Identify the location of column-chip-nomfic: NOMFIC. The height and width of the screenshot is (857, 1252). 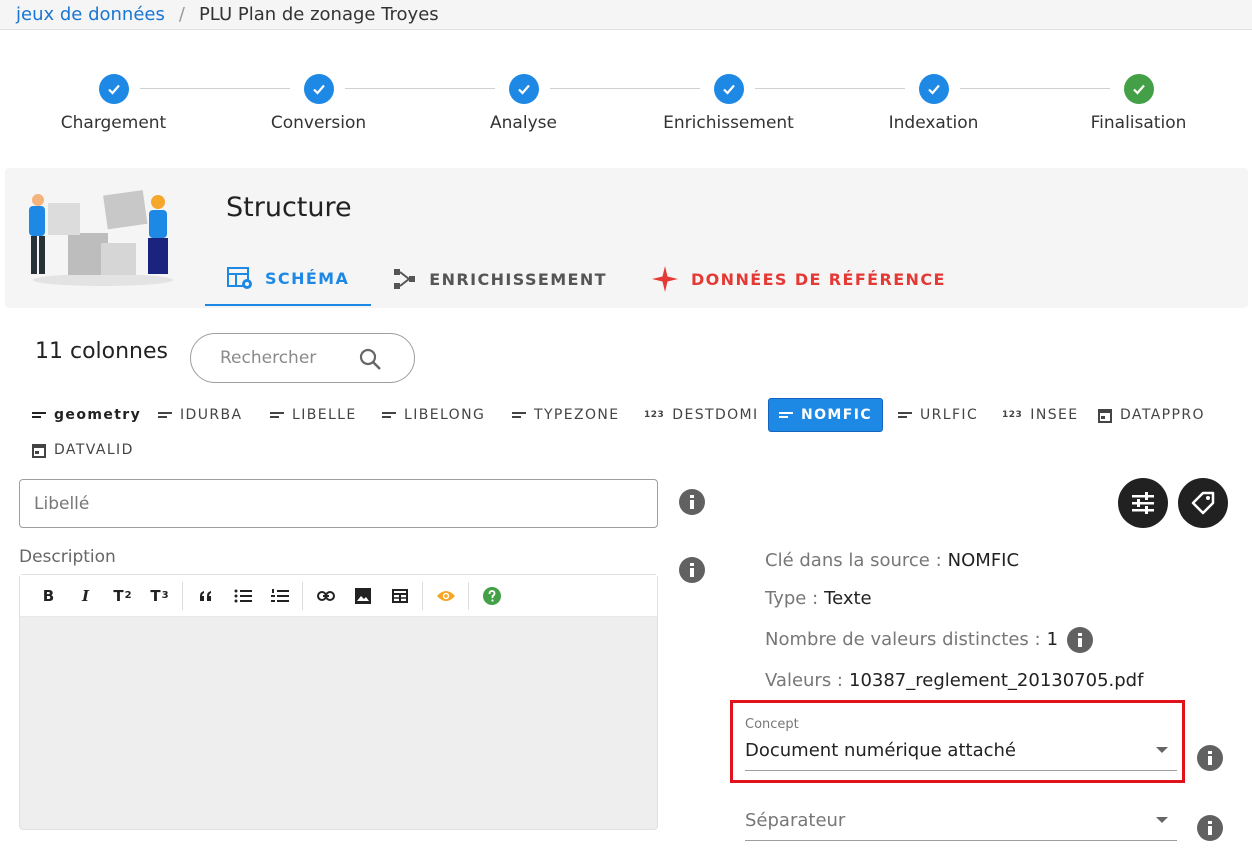
(825, 415).